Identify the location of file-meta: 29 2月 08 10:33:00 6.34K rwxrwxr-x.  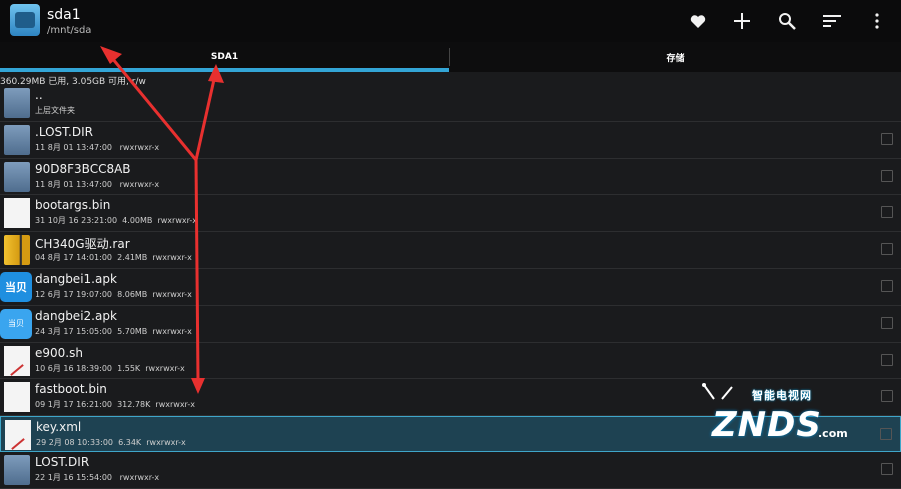
(111, 443).